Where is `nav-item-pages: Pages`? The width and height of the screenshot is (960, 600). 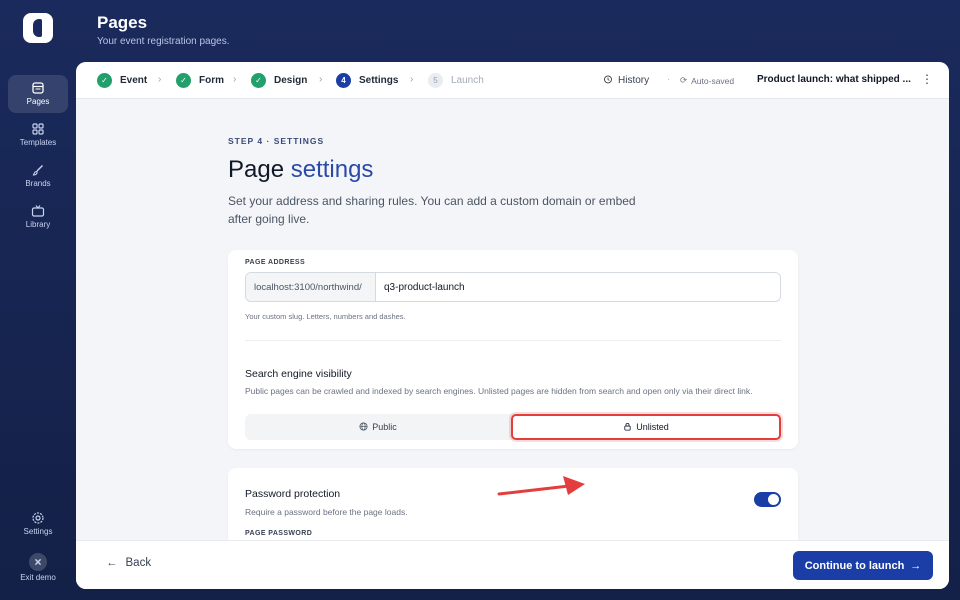 nav-item-pages: Pages is located at coordinates (38, 94).